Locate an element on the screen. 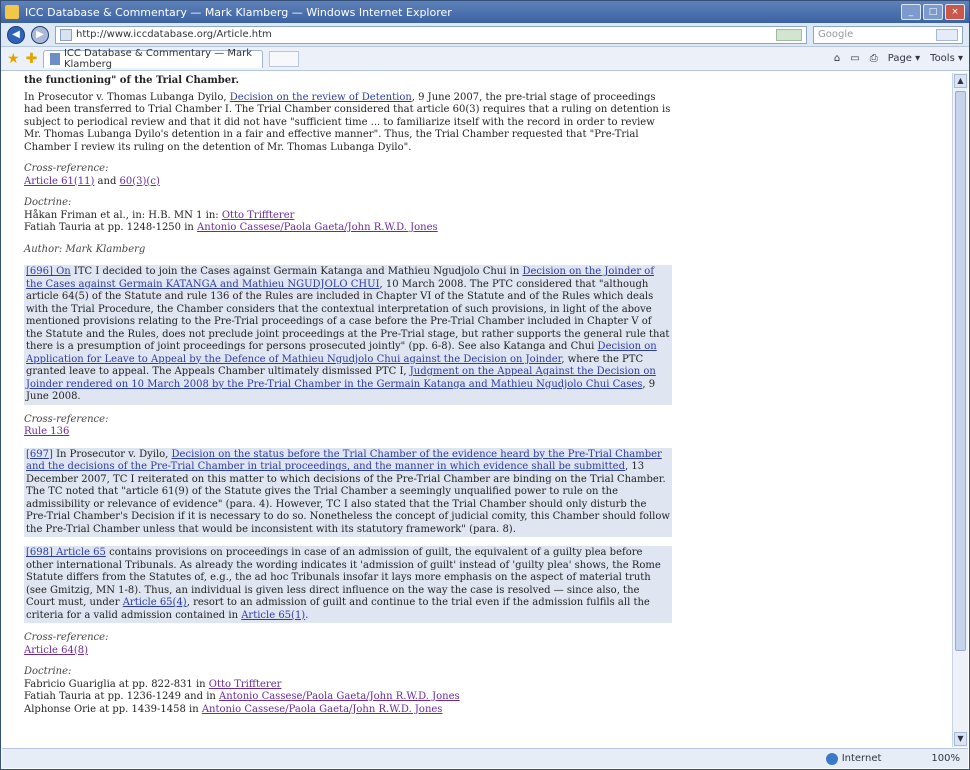 The image size is (970, 770). link: Article 64(8) is located at coordinates (56, 650).